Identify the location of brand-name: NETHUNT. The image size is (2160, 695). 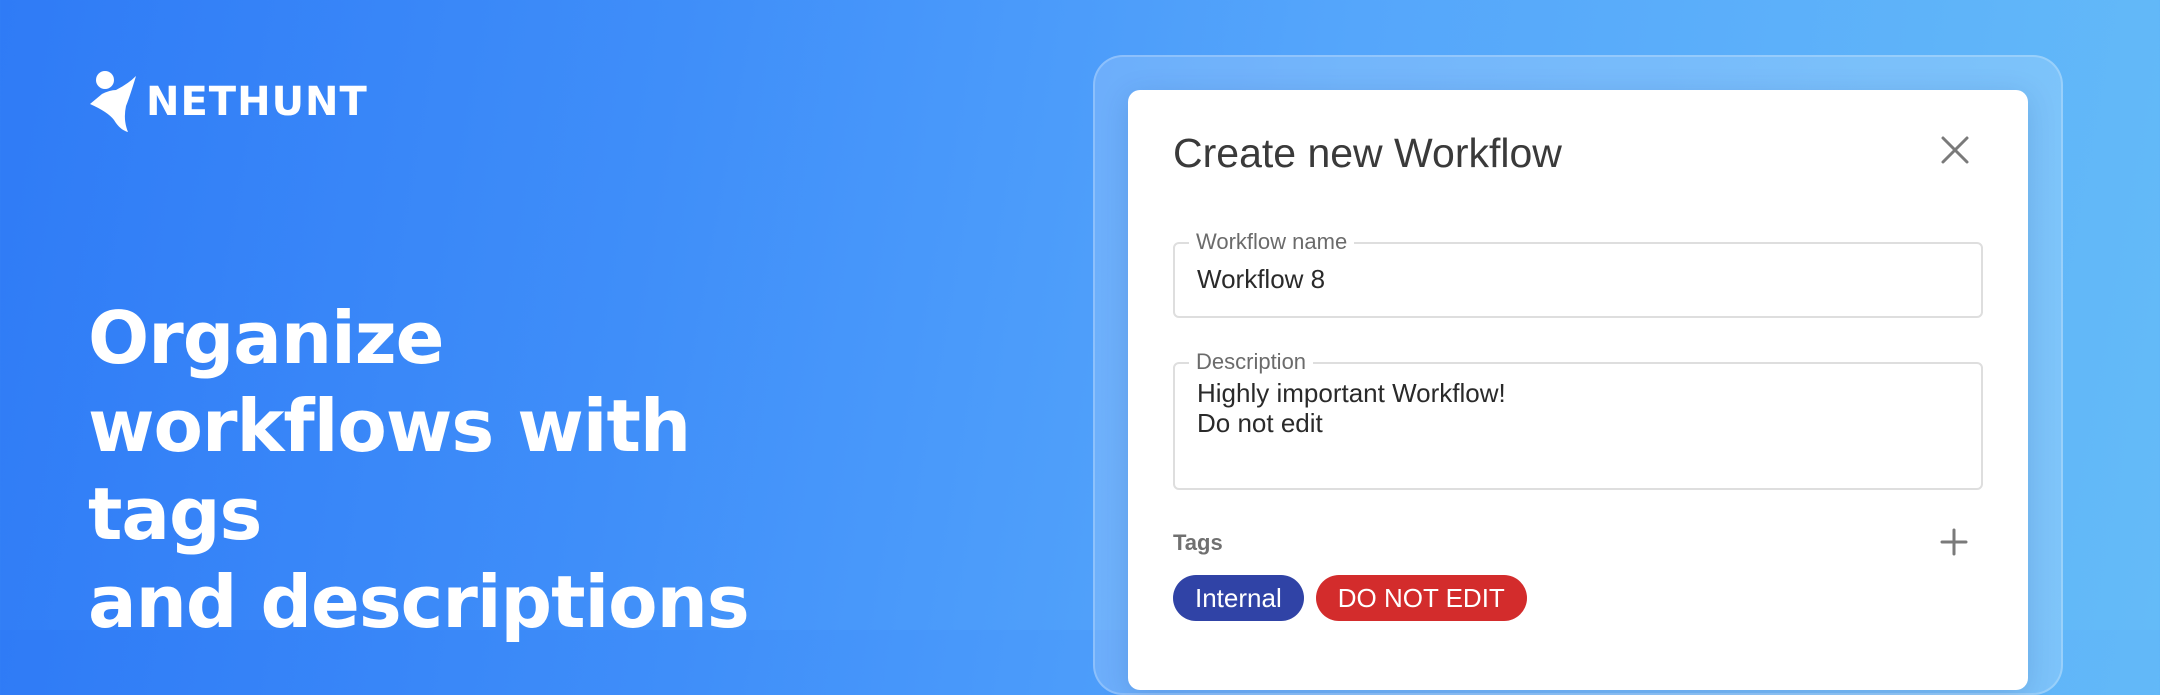
(257, 102).